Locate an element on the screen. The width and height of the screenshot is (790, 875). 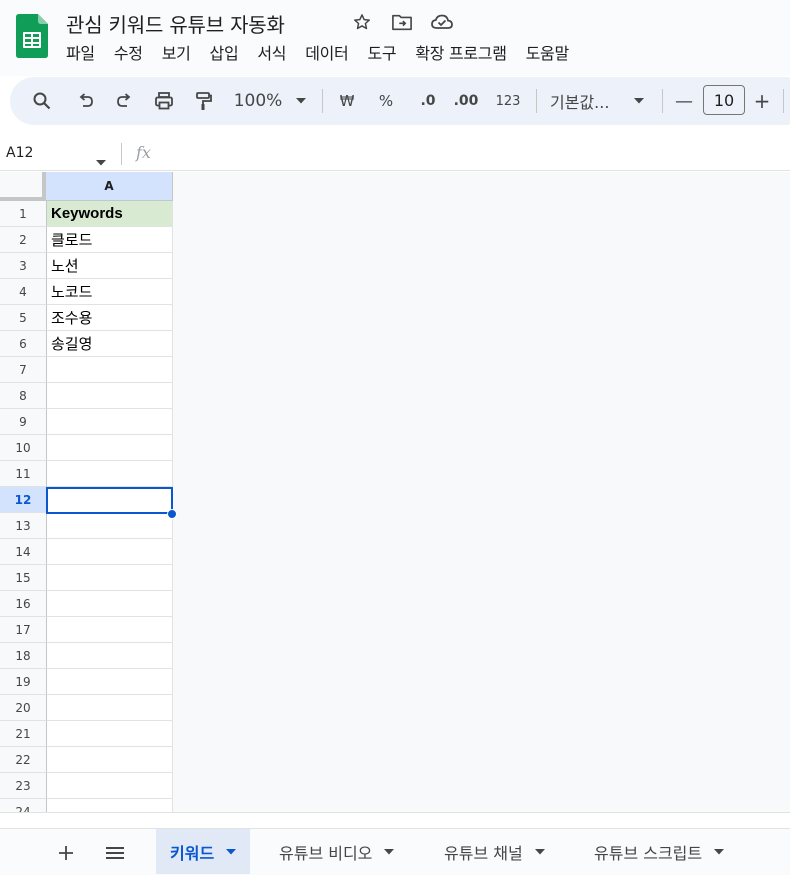
cell: 노코드 is located at coordinates (110, 292).